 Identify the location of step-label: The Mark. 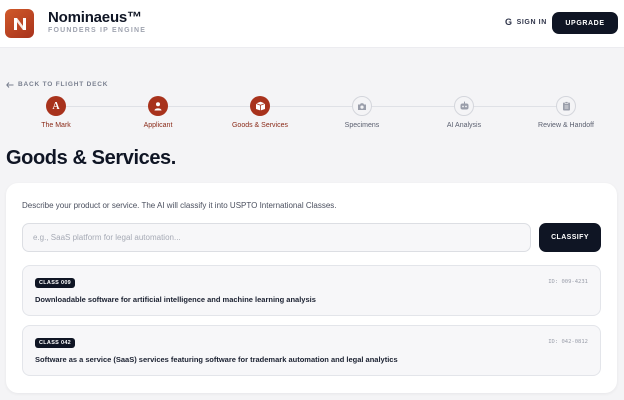
(56, 125).